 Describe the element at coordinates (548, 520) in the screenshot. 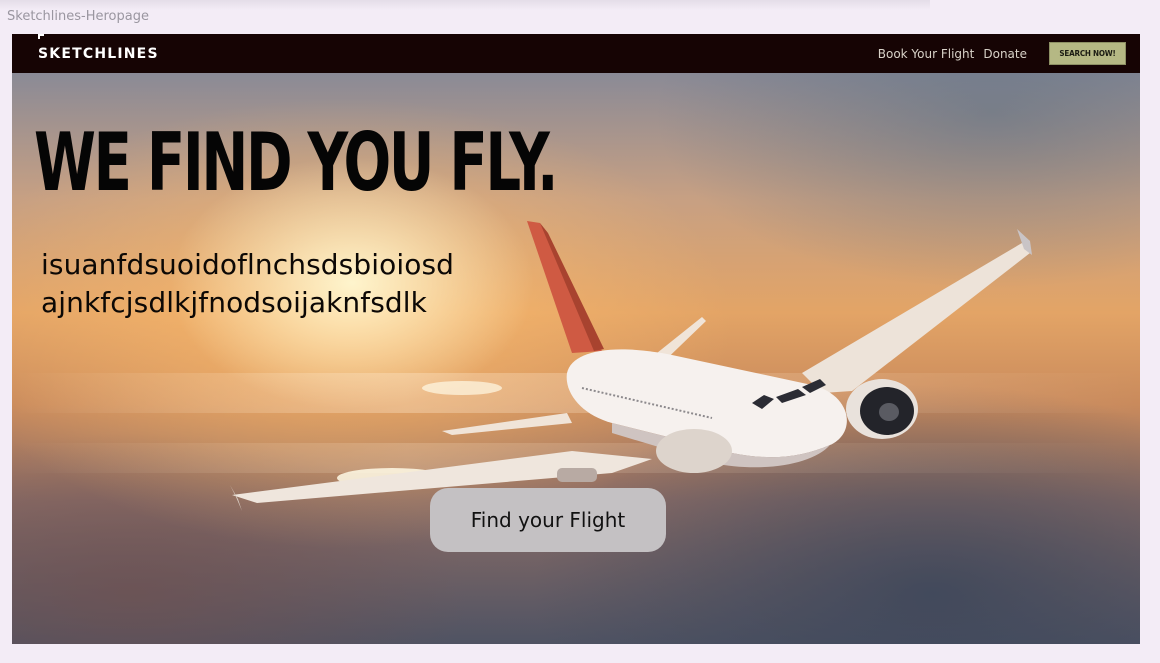

I see `find-your-flight-button: Find your Flight` at that location.